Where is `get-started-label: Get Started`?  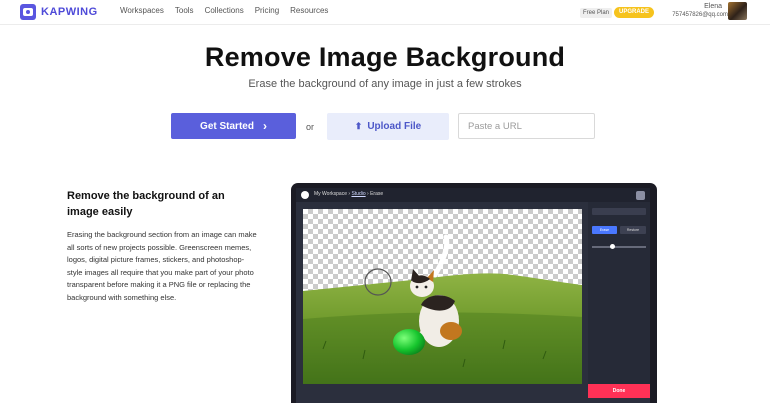
get-started-label: Get Started is located at coordinates (227, 126).